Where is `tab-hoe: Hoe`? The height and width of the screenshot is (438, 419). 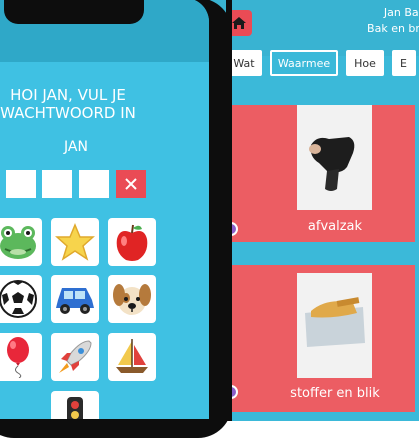
tab-hoe: Hoe is located at coordinates (365, 63).